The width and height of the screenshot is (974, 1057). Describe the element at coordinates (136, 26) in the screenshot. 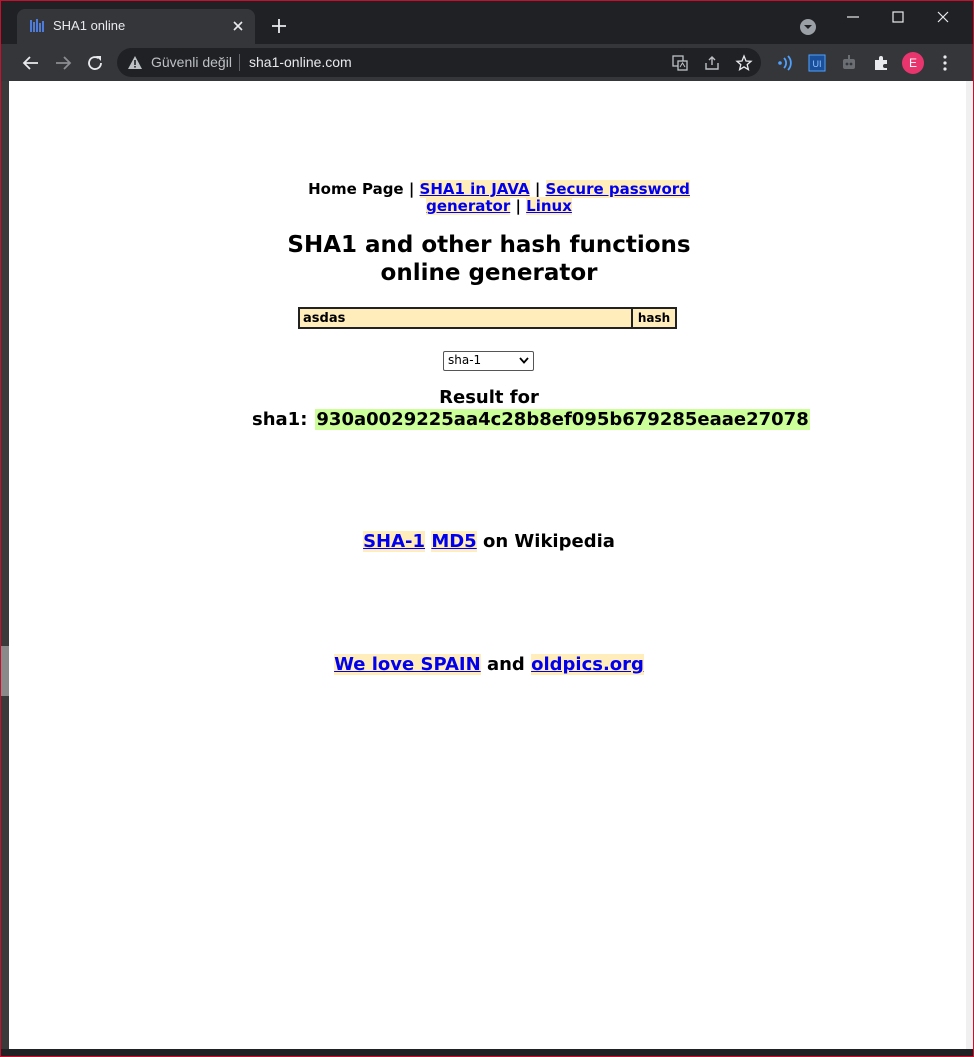

I see `tab-sha1-online: SHA1 online` at that location.